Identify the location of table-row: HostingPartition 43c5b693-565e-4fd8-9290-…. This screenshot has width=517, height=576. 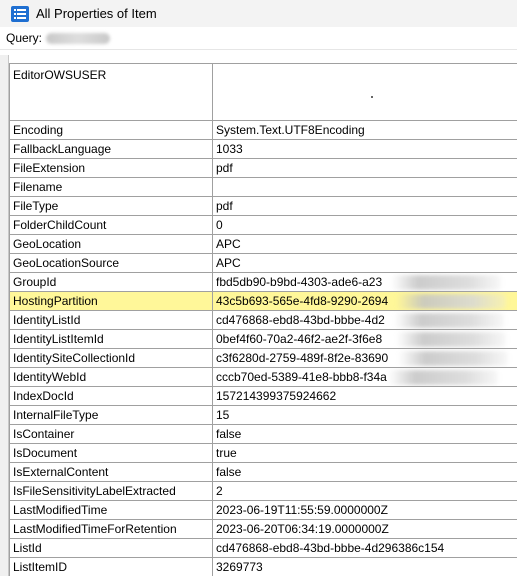
(263, 301).